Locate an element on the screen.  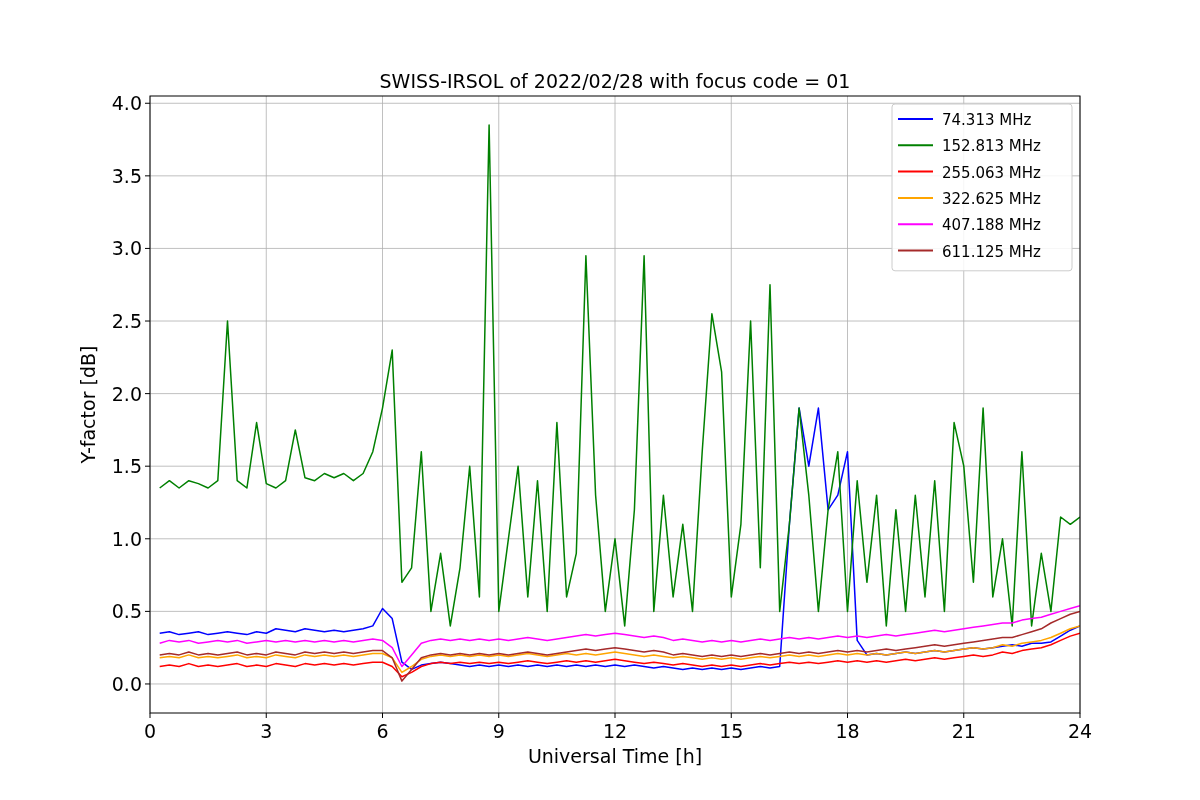
y-tick-label: 1.0 is located at coordinates (126, 538).